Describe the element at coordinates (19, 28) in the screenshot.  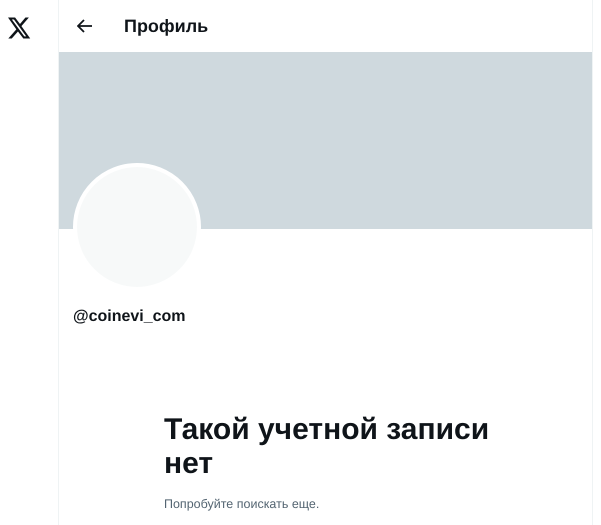
I see `x-logo-icon` at that location.